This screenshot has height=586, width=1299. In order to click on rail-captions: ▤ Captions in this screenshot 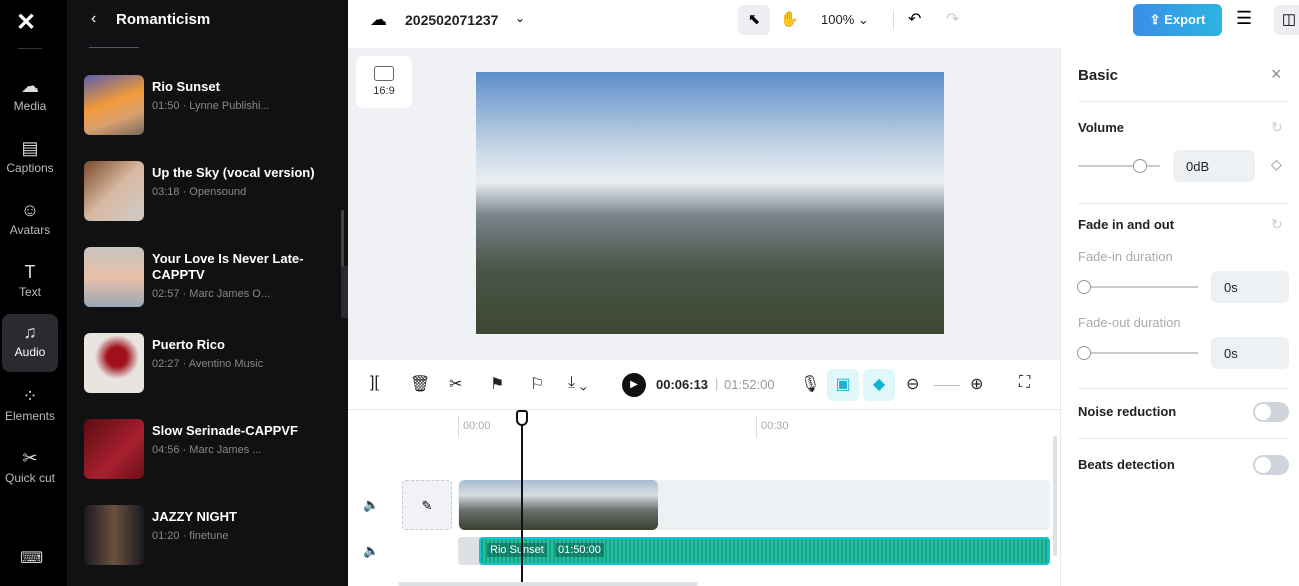, I will do `click(30, 159)`.